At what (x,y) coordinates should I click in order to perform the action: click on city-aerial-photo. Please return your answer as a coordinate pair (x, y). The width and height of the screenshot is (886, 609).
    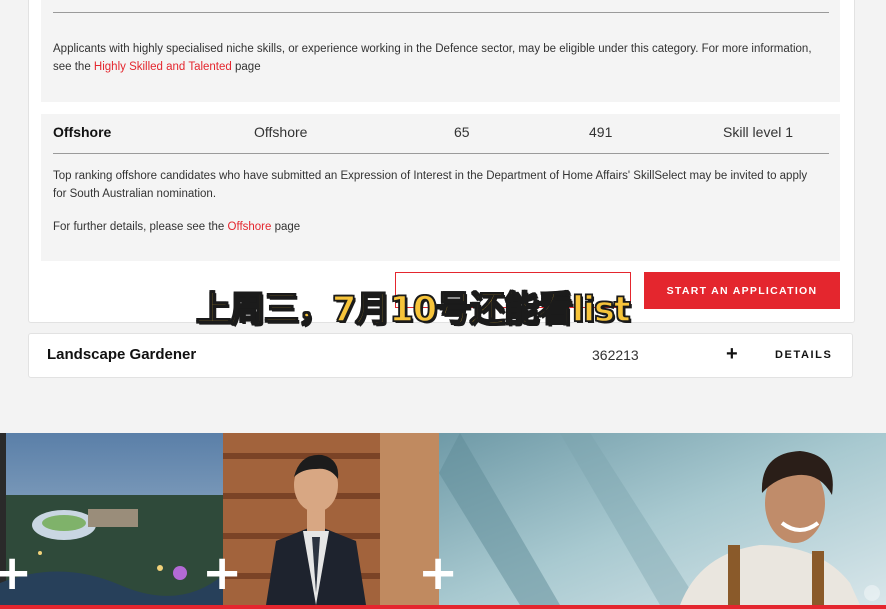
    Looking at the image, I should click on (111, 519).